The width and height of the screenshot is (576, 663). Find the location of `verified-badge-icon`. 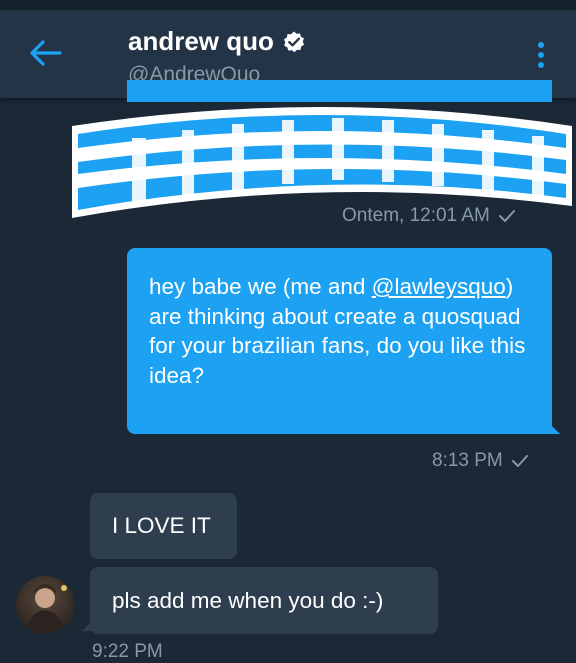

verified-badge-icon is located at coordinates (293, 41).